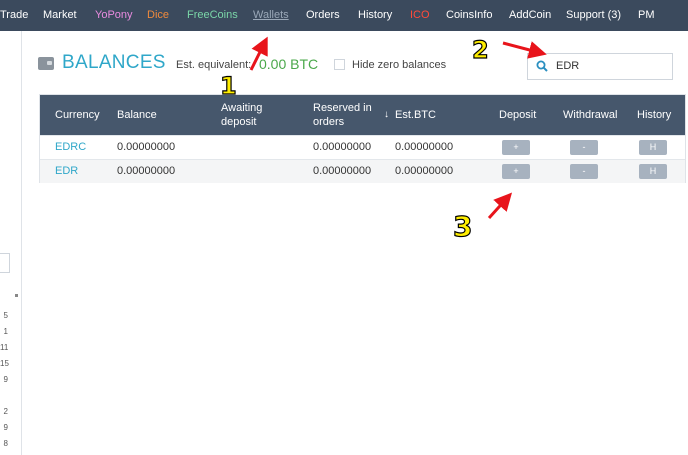 The height and width of the screenshot is (455, 688). I want to click on sidebar-number: 5, so click(5, 315).